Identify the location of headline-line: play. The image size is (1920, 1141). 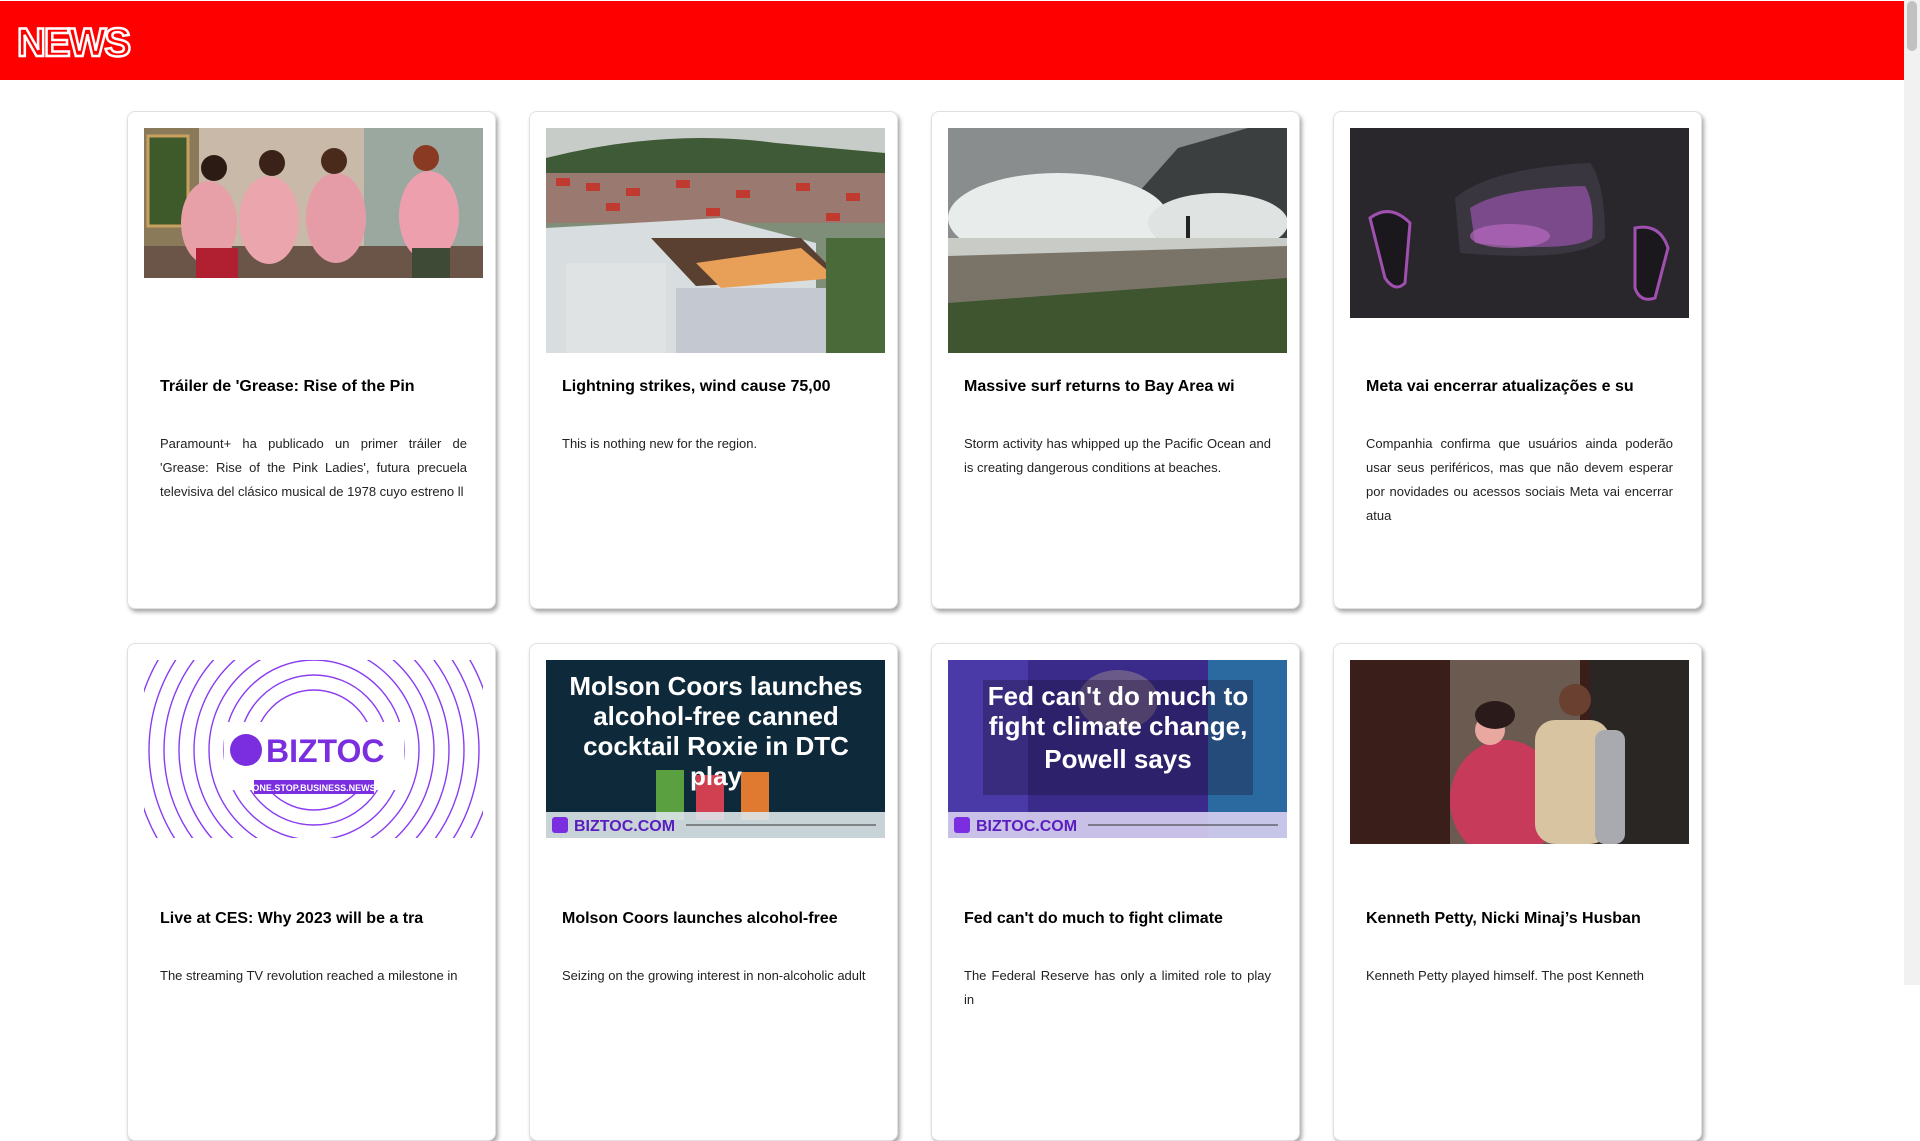
(716, 776).